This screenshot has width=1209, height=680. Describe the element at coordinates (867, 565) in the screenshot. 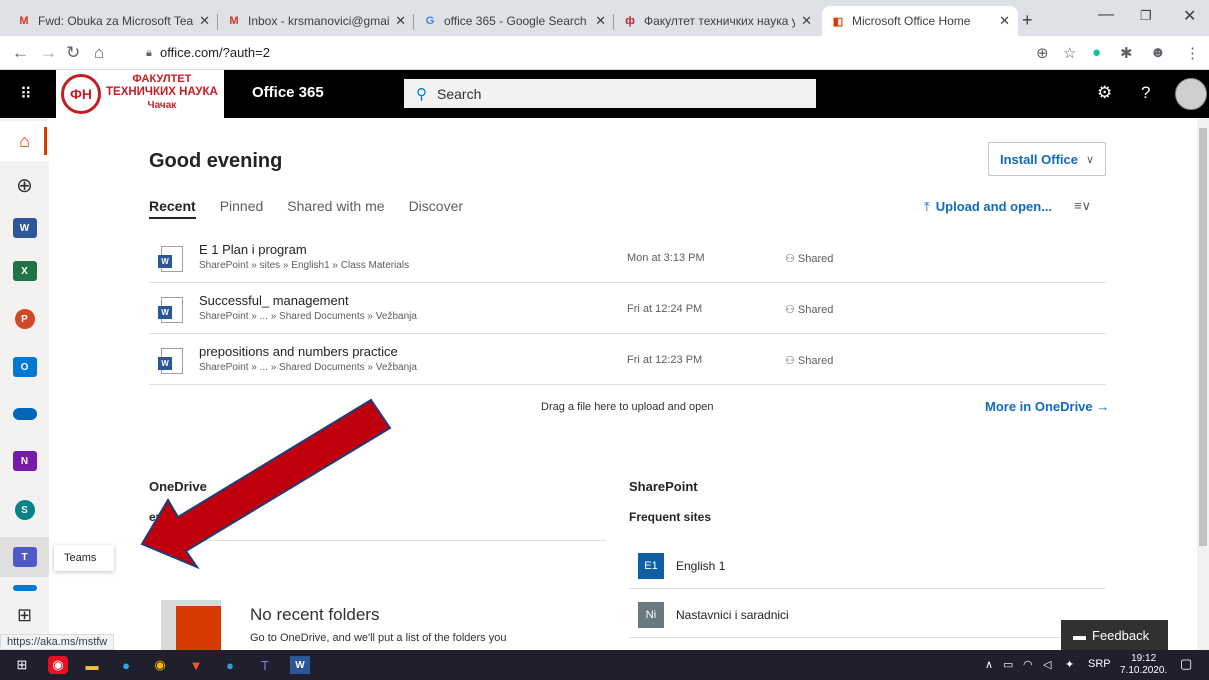

I see `list-item: E1 English 1` at that location.